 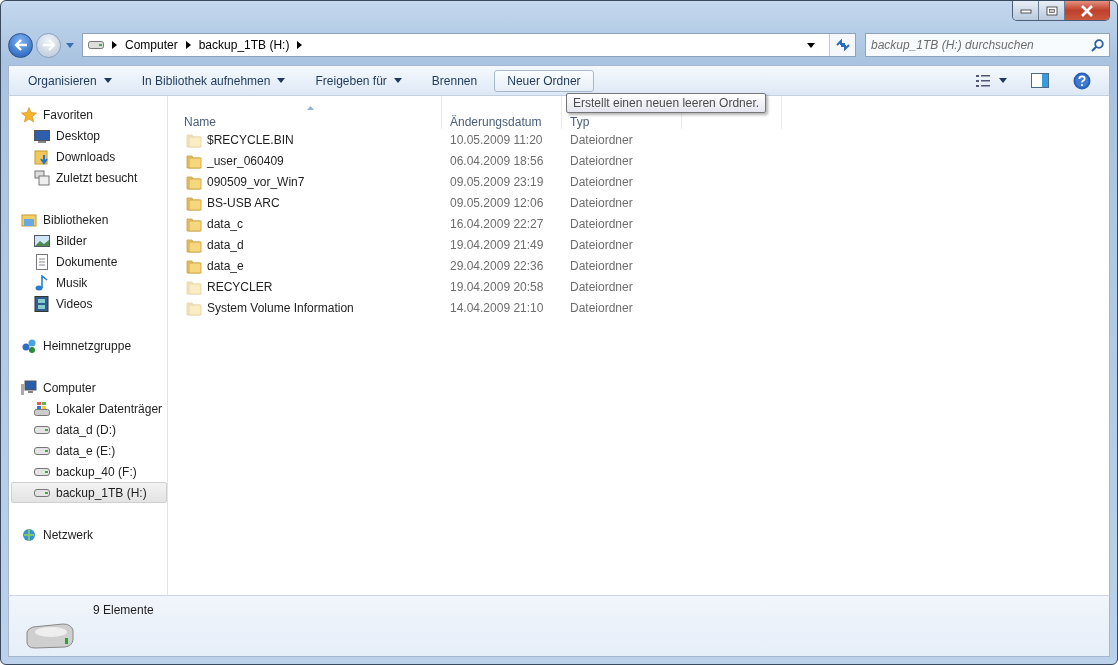 What do you see at coordinates (88, 387) in the screenshot?
I see `navigation-group: Computer` at bounding box center [88, 387].